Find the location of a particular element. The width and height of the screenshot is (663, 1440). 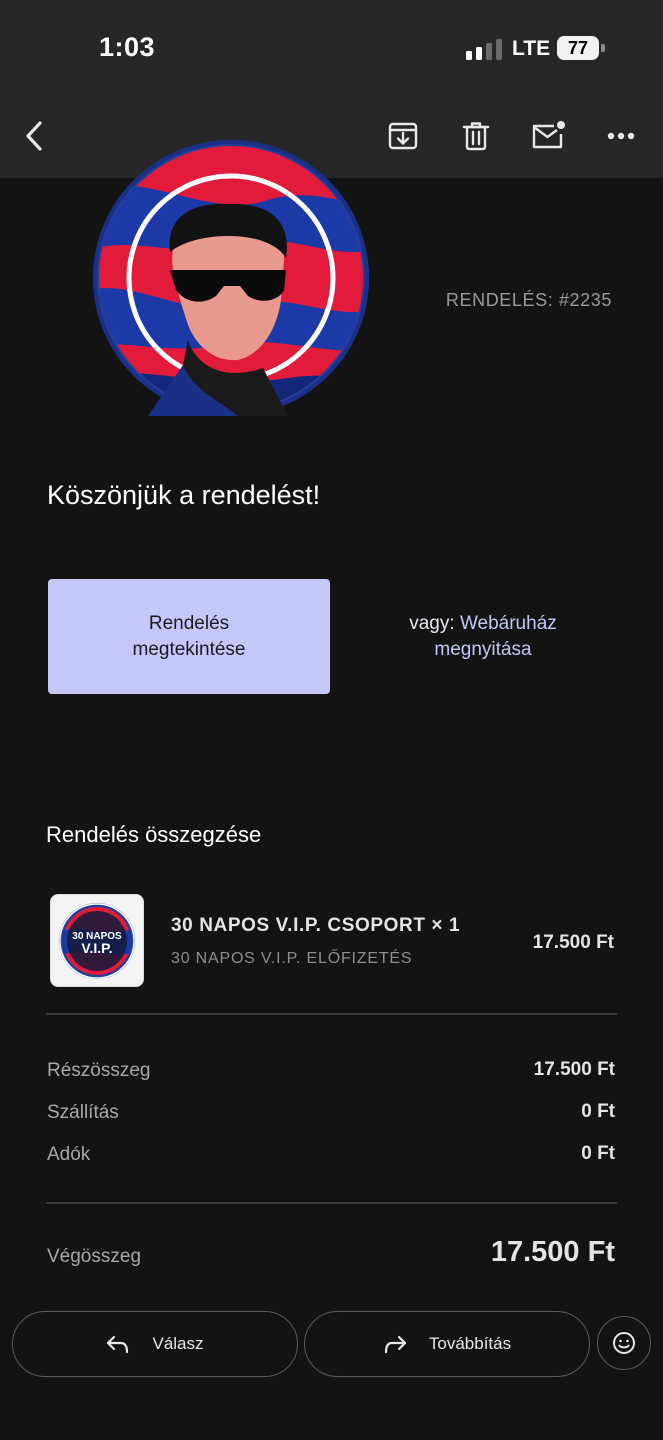

shipping-value: 0 Ft is located at coordinates (598, 1111).